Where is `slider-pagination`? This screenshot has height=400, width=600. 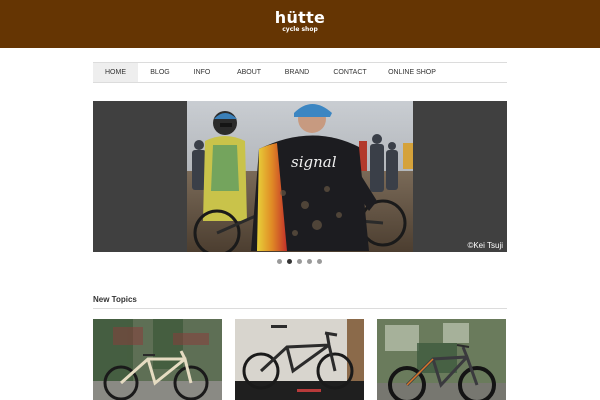 slider-pagination is located at coordinates (300, 262).